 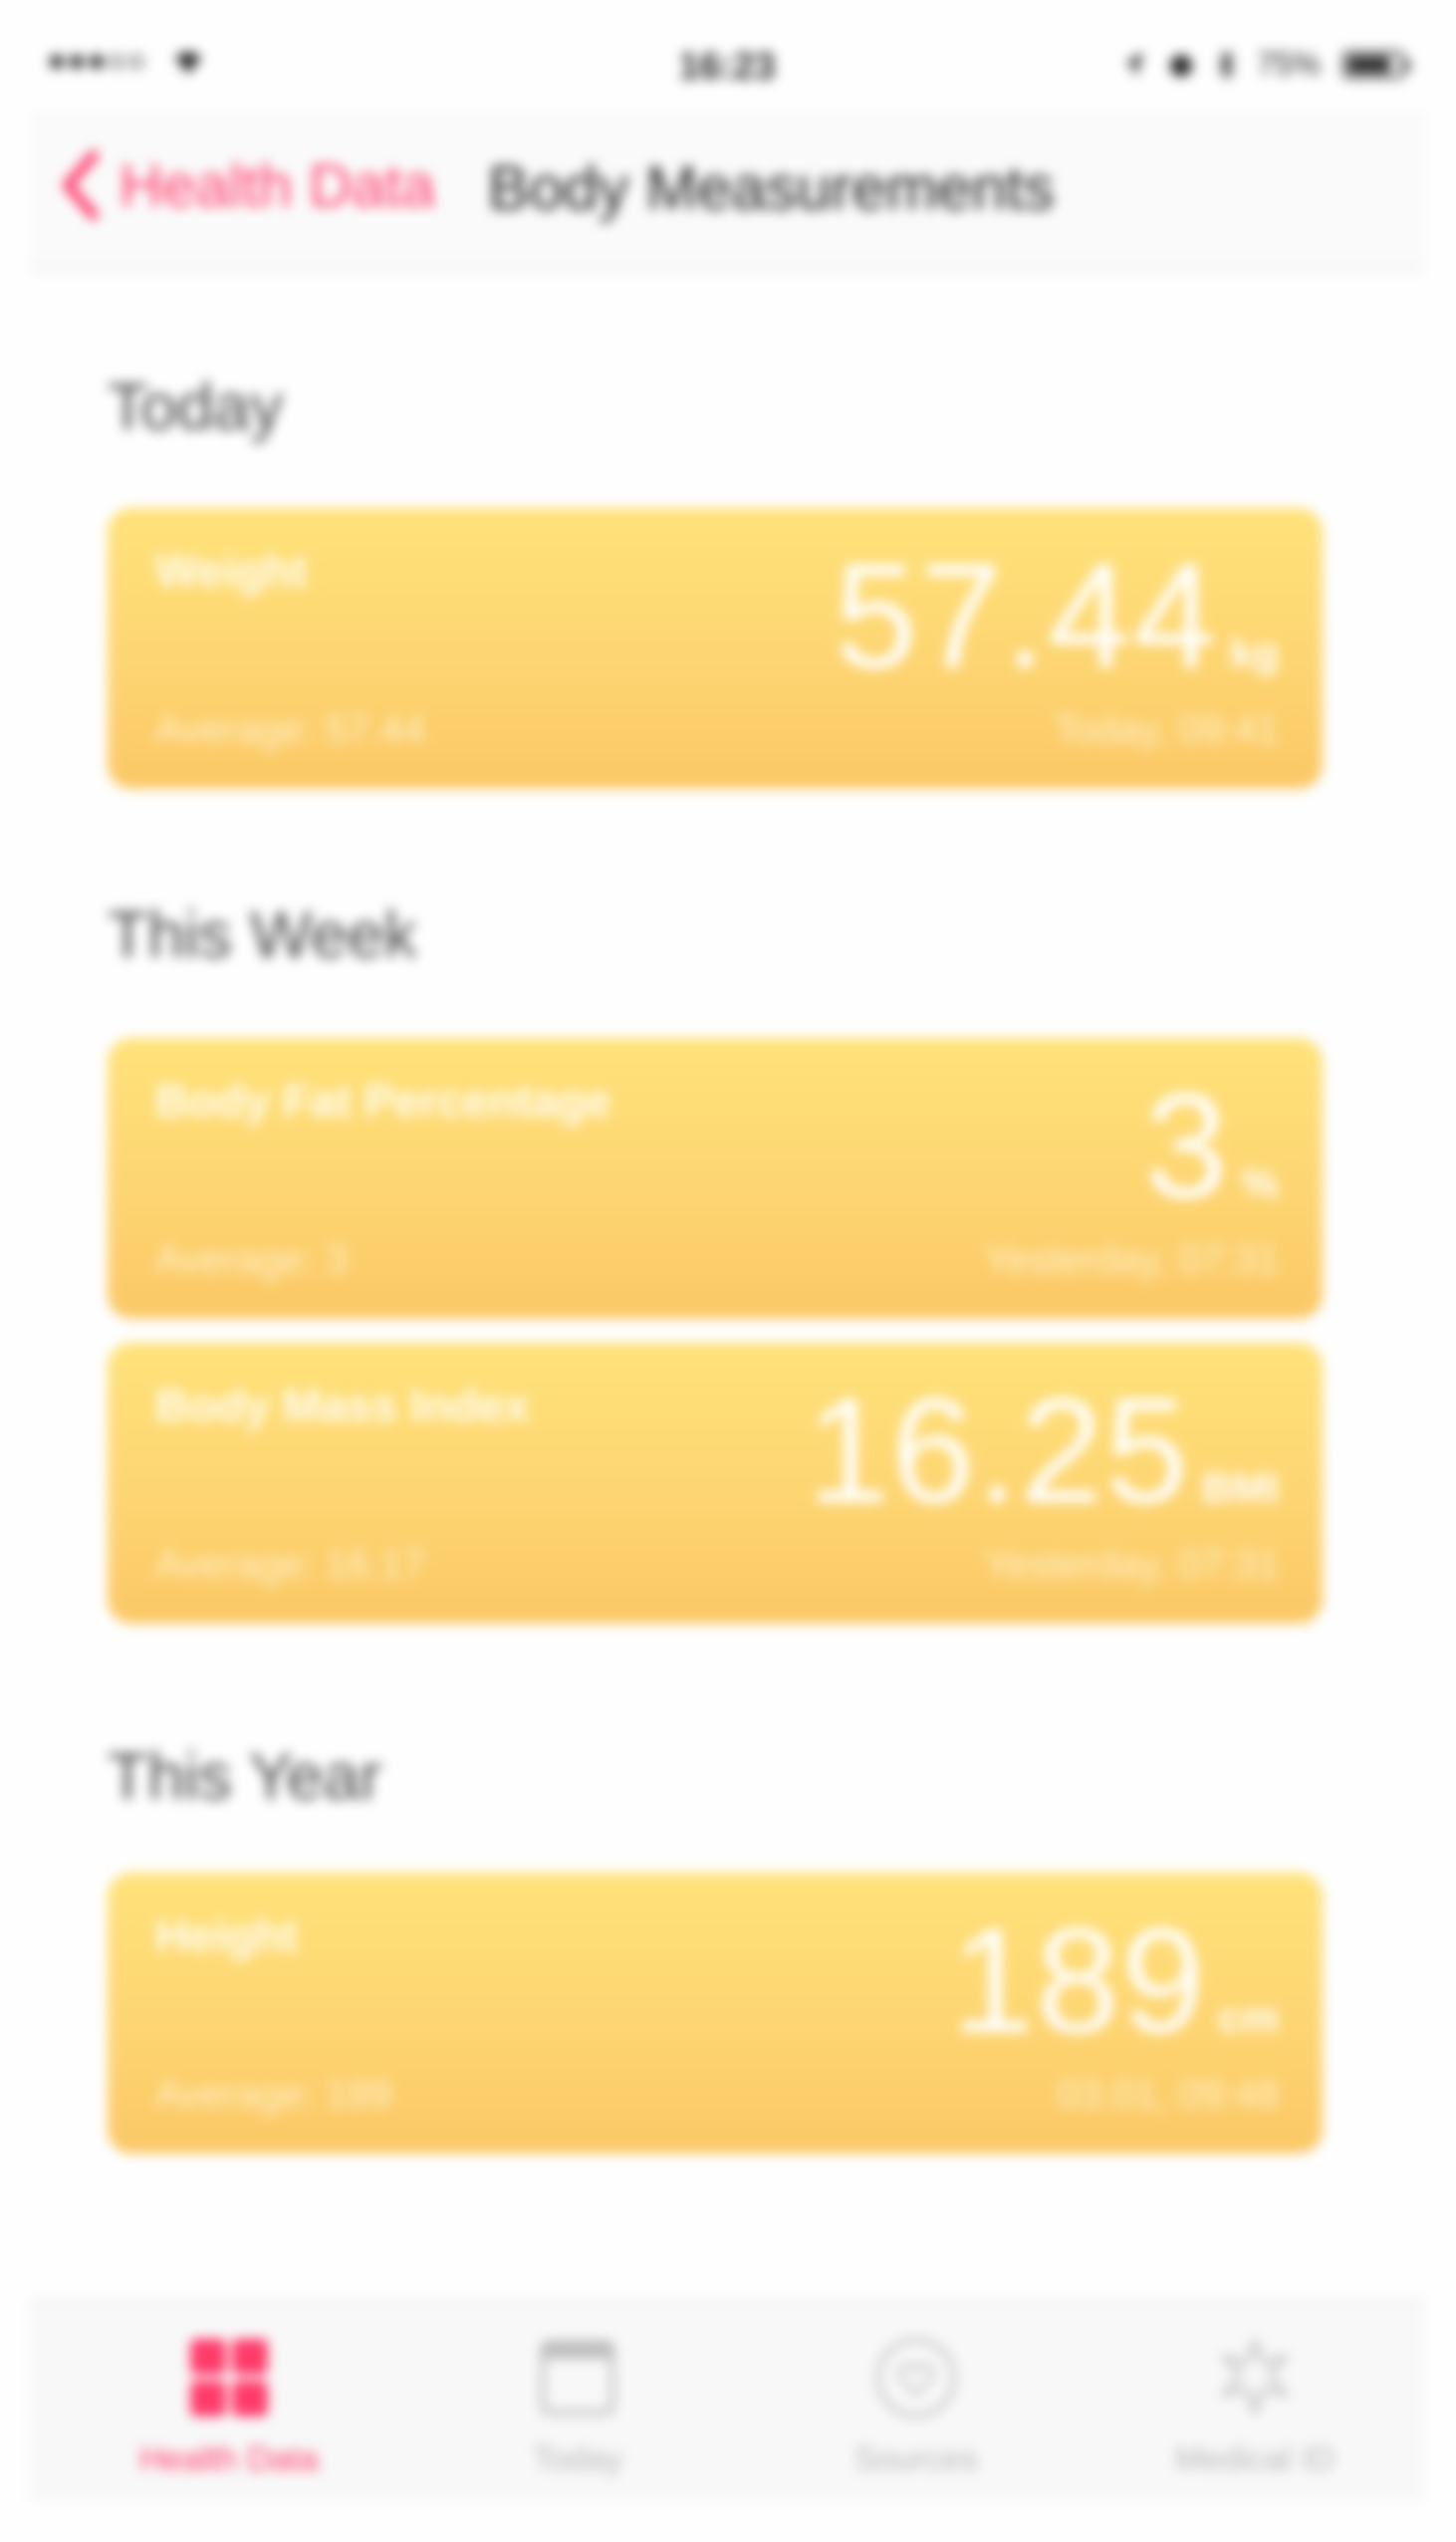 I want to click on battery-percent: 75%, so click(x=1288, y=64).